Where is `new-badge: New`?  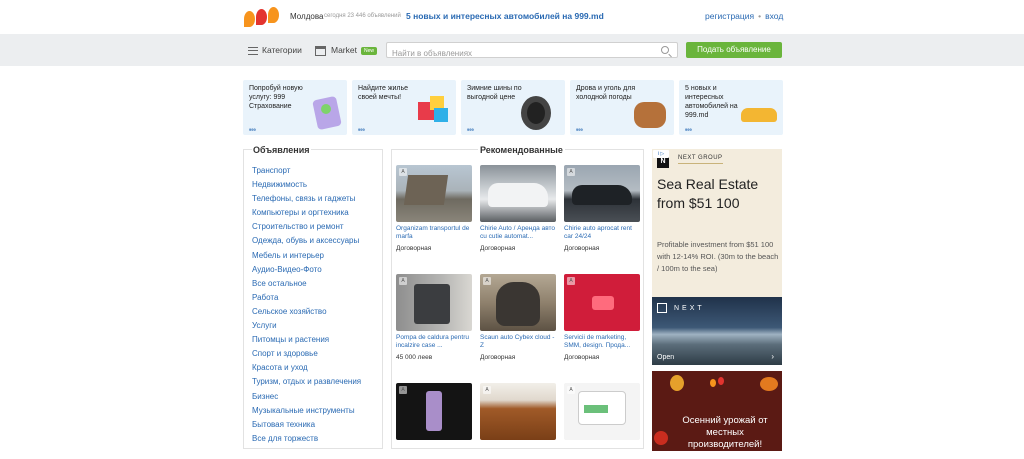
new-badge: New is located at coordinates (368, 50).